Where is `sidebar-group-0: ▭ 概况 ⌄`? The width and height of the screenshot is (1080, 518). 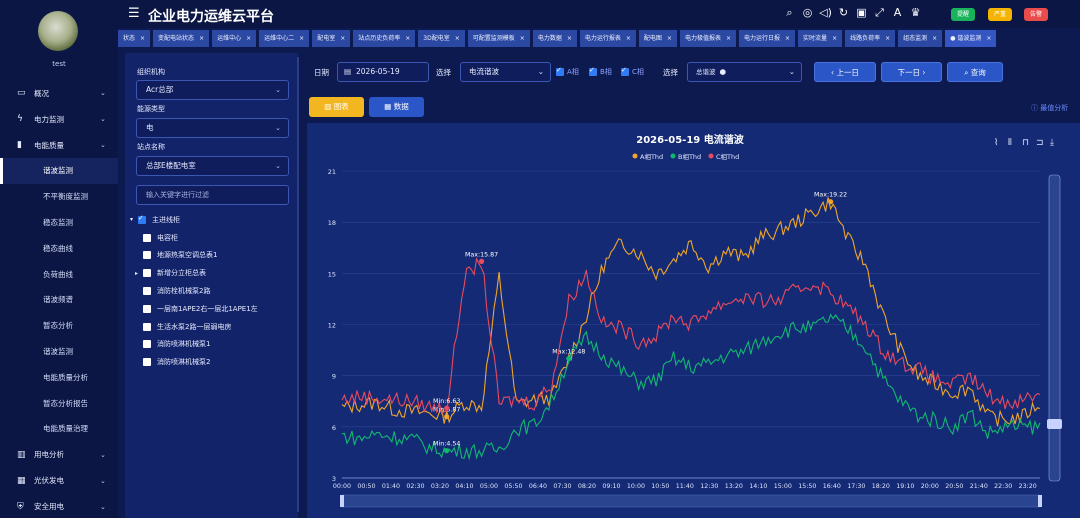 sidebar-group-0: ▭ 概况 ⌄ is located at coordinates (59, 93).